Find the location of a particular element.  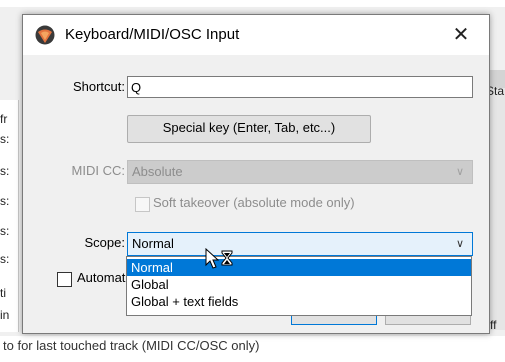

shortcut-input: Q is located at coordinates (300, 87).